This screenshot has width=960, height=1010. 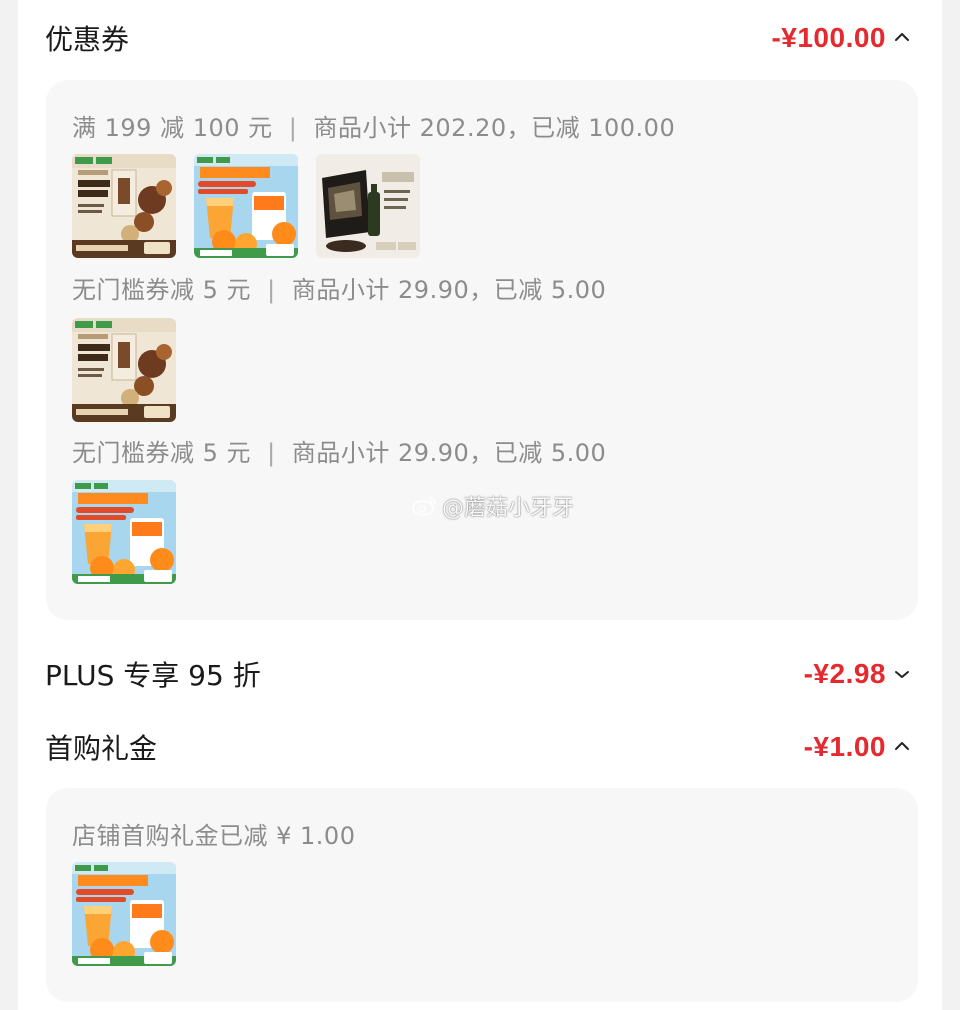 I want to click on black-box-oil-product-image, so click(x=368, y=206).